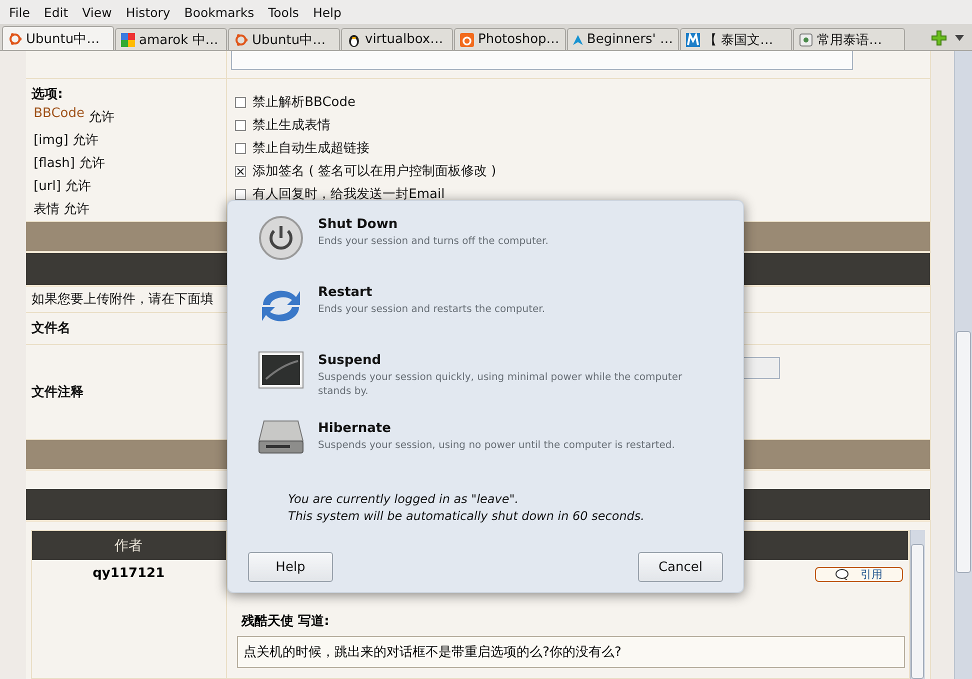 The width and height of the screenshot is (972, 679). I want to click on dialog-action: Hibernate Suspends your session, using no power until the computer is restarted., so click(490, 453).